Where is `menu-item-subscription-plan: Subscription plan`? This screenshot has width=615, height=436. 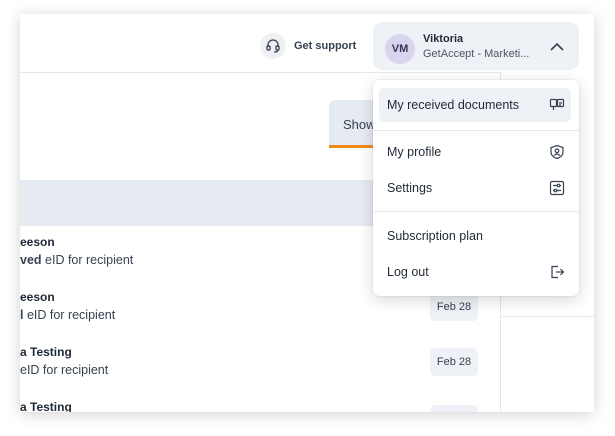 menu-item-subscription-plan: Subscription plan is located at coordinates (475, 236).